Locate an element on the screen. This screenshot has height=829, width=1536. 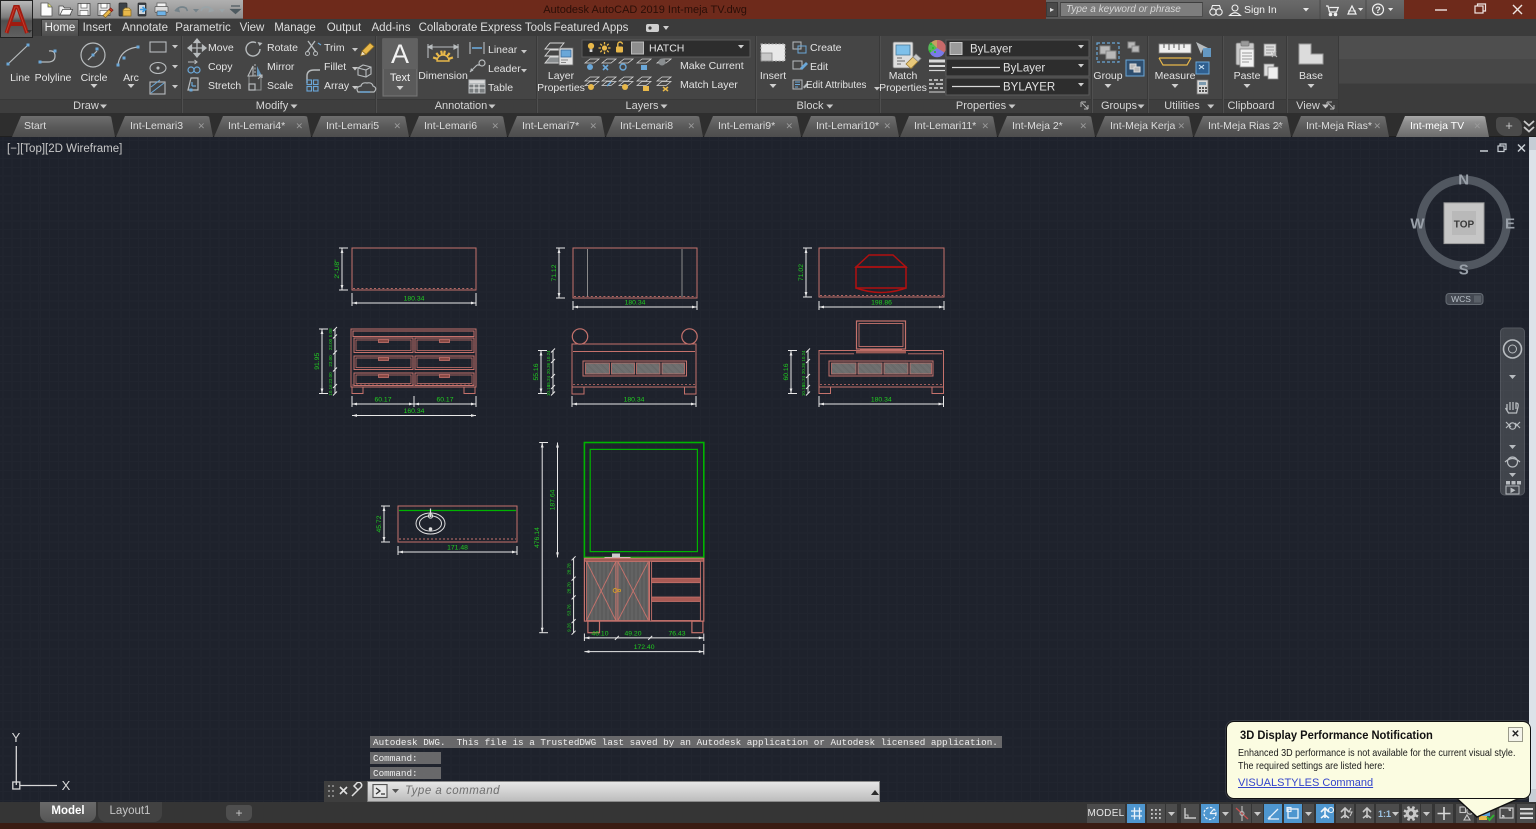
svg-text: 49.20 is located at coordinates (632, 633).